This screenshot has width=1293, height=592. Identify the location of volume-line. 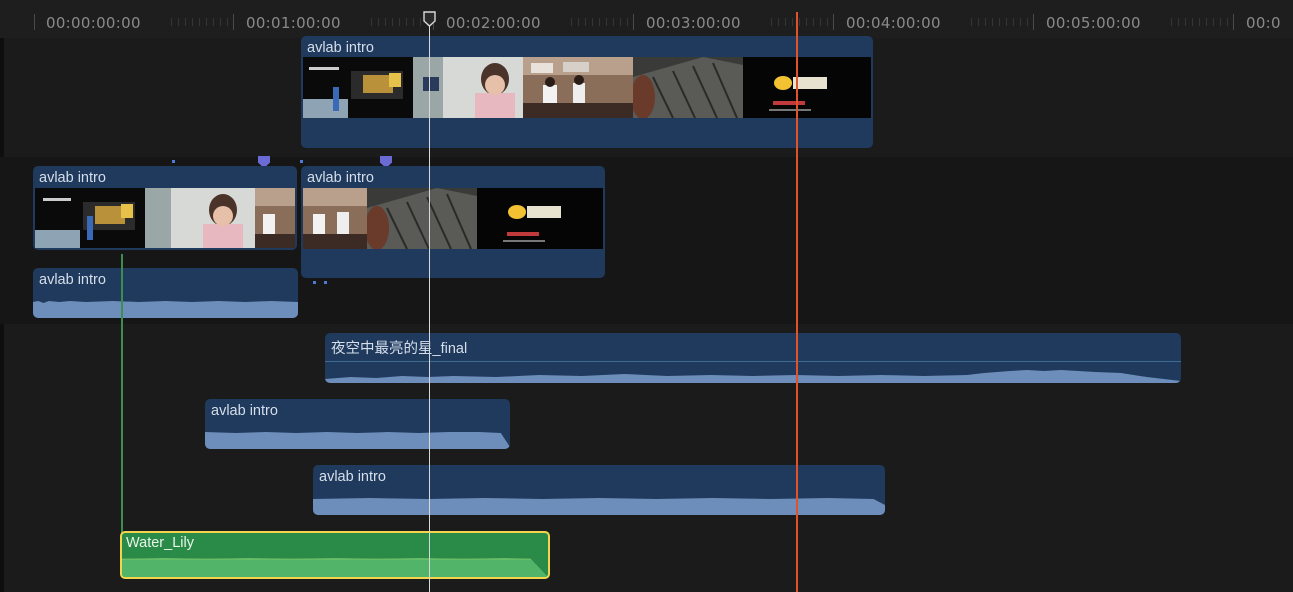
(753, 361).